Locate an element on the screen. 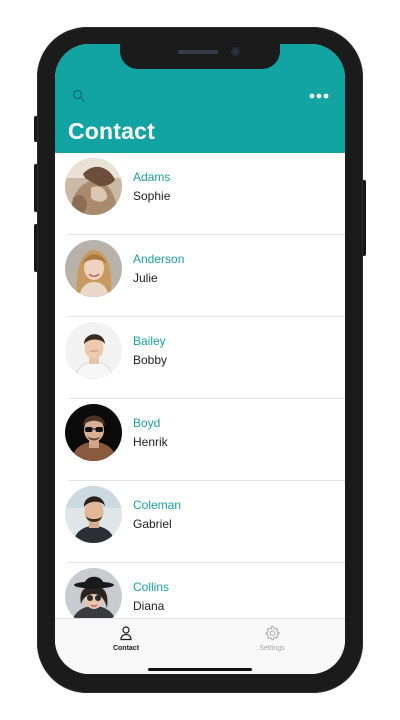  avatar-boyd is located at coordinates (93, 432).